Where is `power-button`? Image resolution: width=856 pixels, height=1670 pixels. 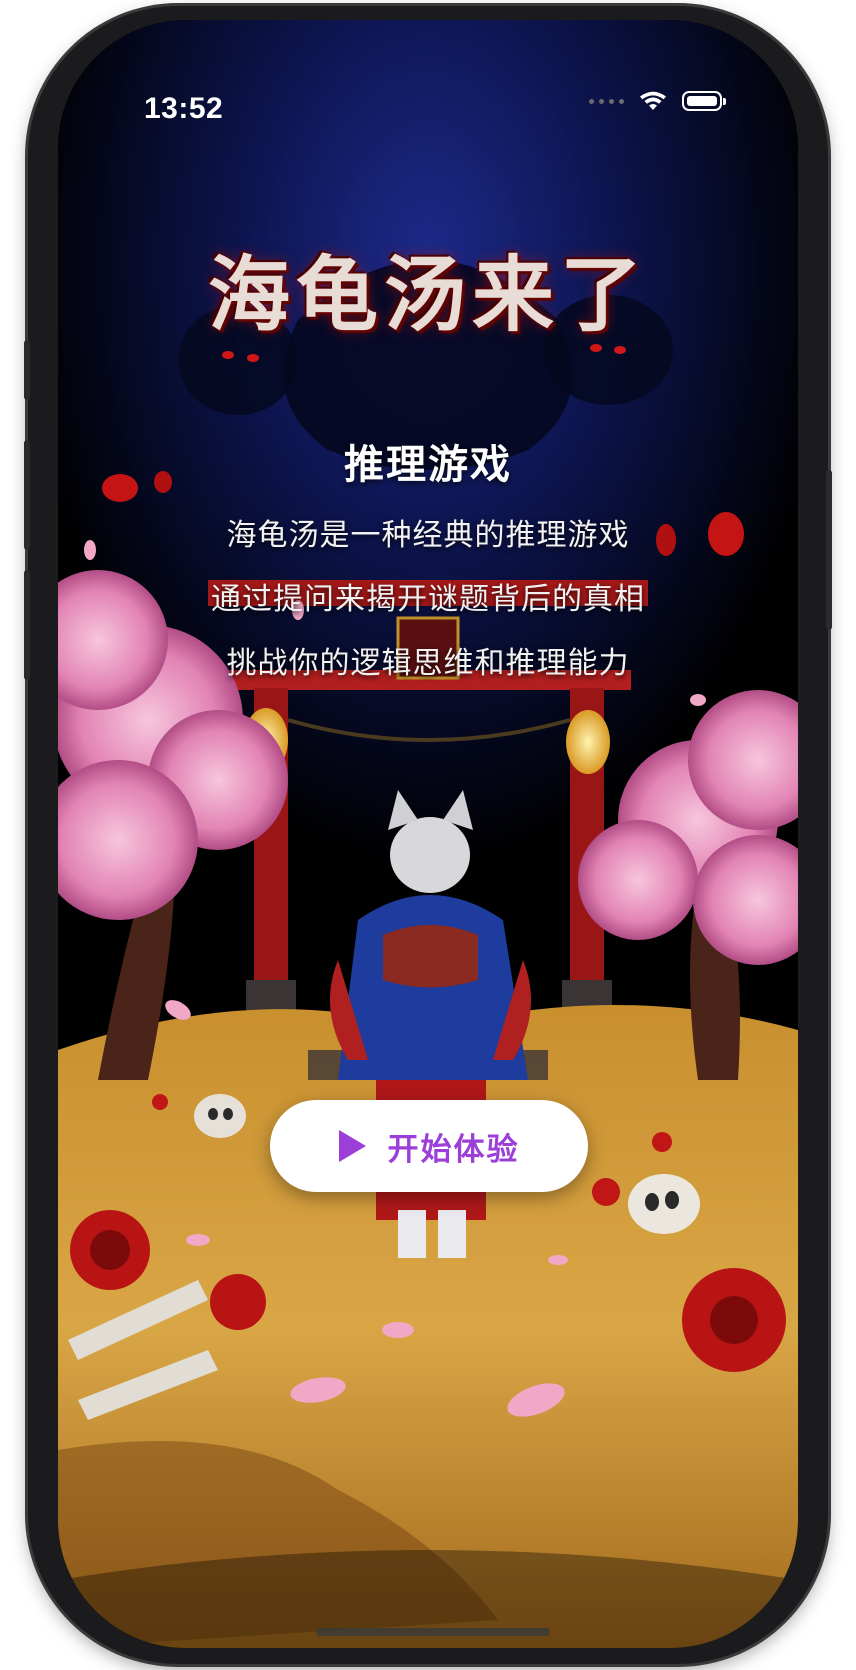
power-button is located at coordinates (829, 550).